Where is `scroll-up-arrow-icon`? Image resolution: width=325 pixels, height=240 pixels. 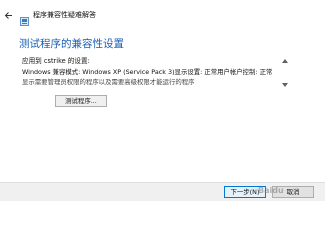 scroll-up-arrow-icon is located at coordinates (284, 60).